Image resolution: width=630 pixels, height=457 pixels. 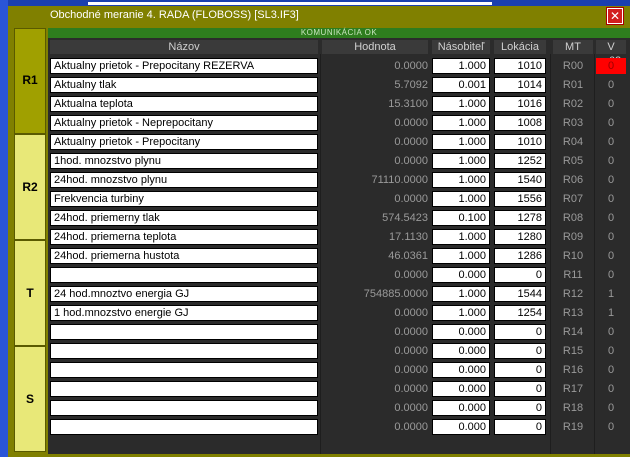 I want to click on name-field: 24 hod.mnoztvo energia GJ, so click(x=184, y=294).